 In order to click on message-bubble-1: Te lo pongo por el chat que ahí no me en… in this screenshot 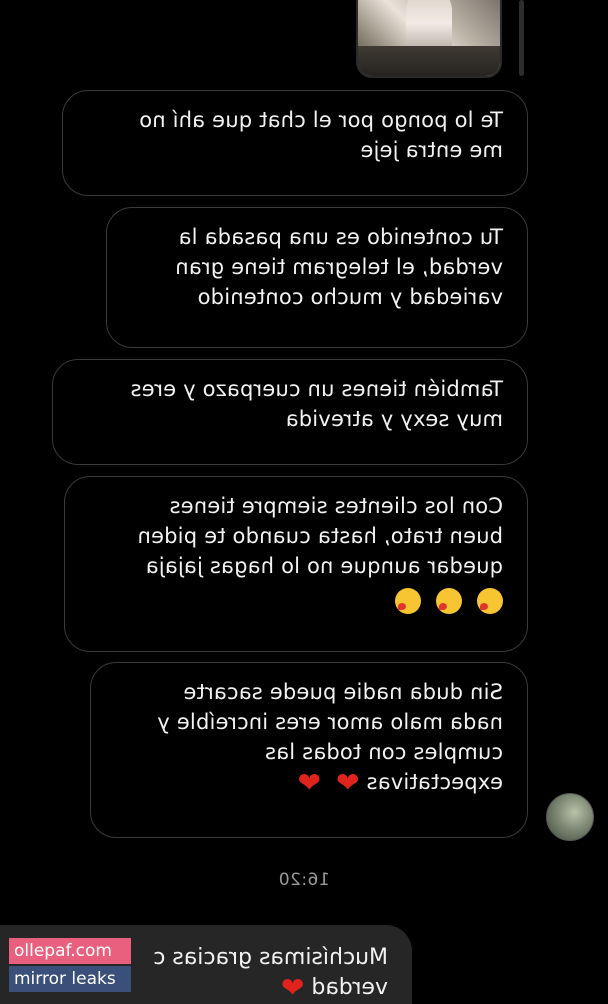, I will do `click(295, 143)`.